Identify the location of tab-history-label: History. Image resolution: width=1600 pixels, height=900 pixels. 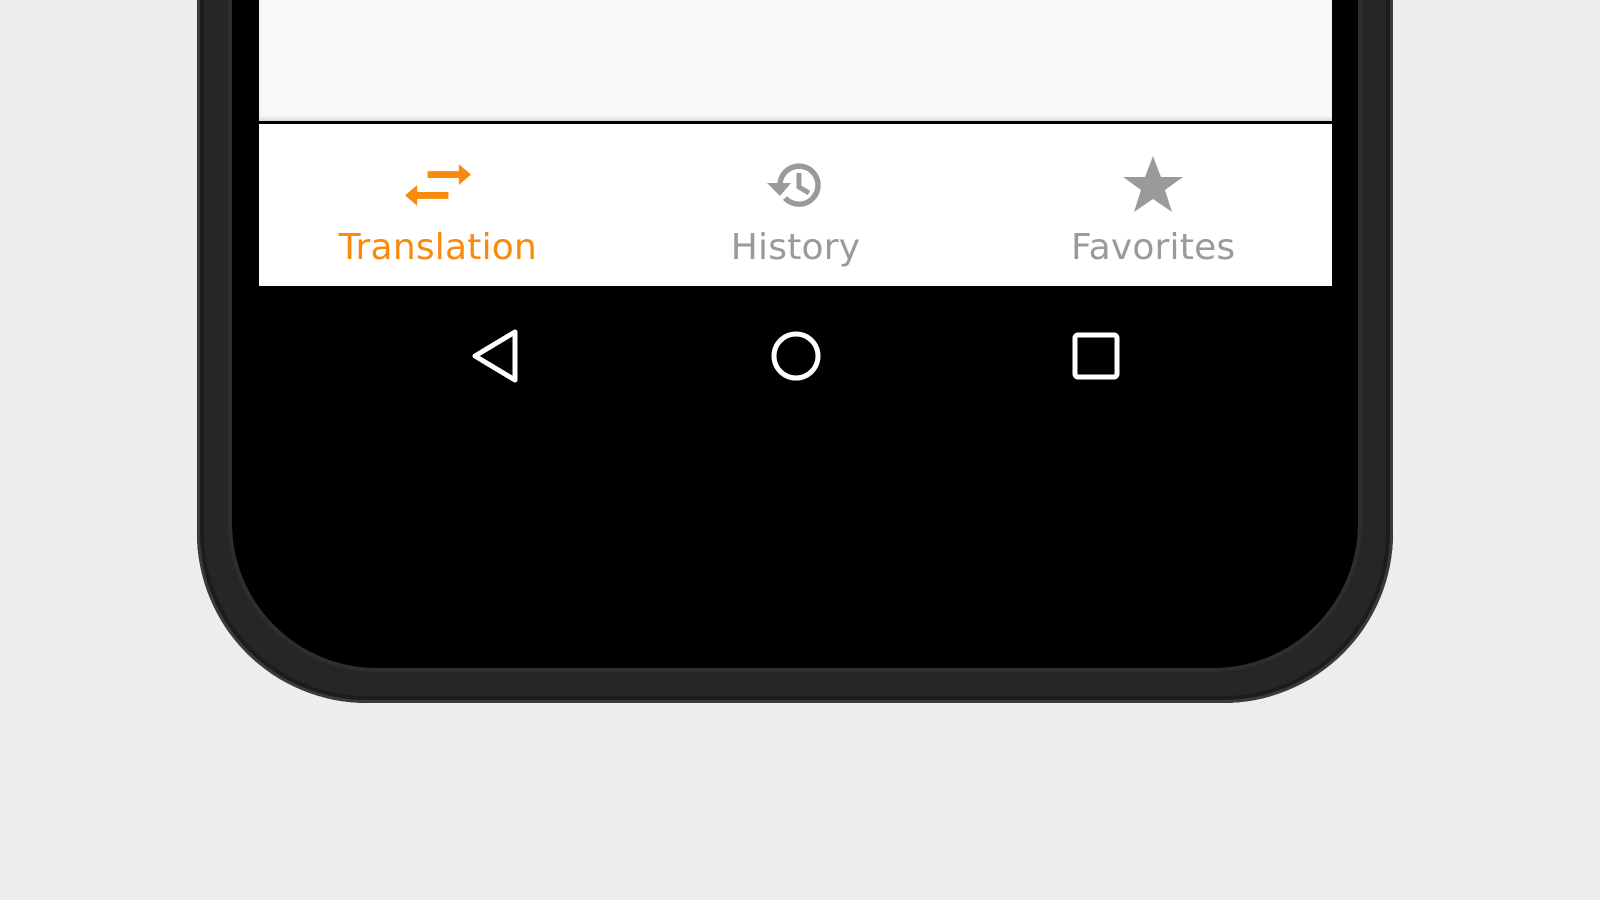
(795, 247).